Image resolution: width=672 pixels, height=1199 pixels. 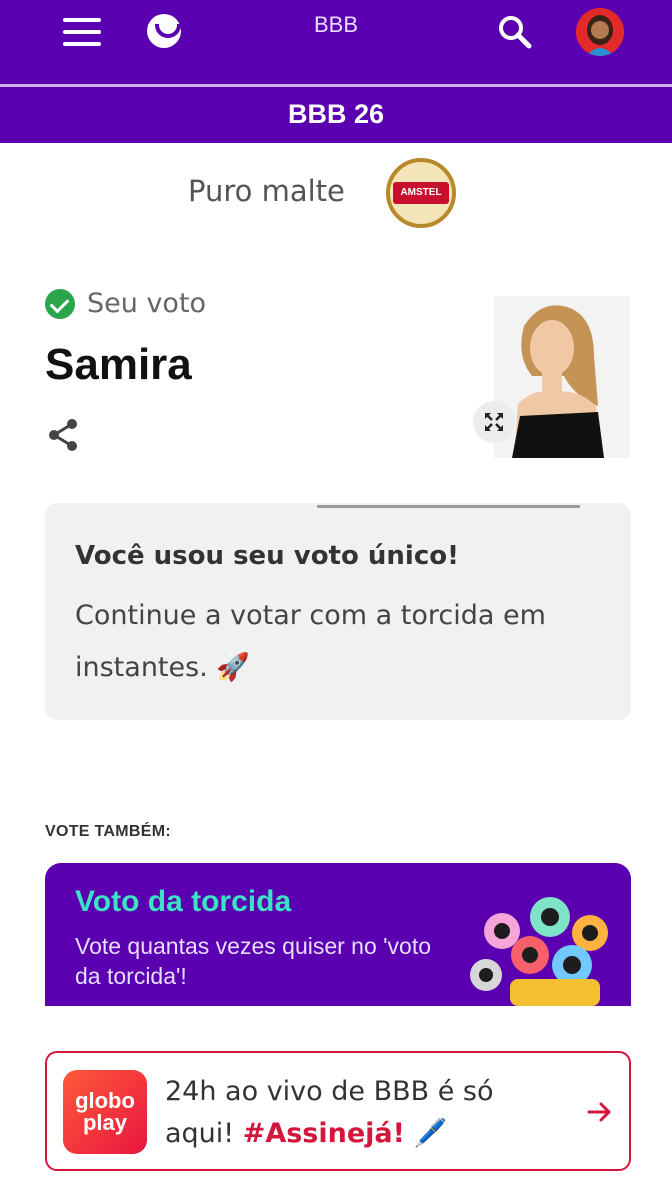 I want to click on share-icon, so click(x=64, y=435).